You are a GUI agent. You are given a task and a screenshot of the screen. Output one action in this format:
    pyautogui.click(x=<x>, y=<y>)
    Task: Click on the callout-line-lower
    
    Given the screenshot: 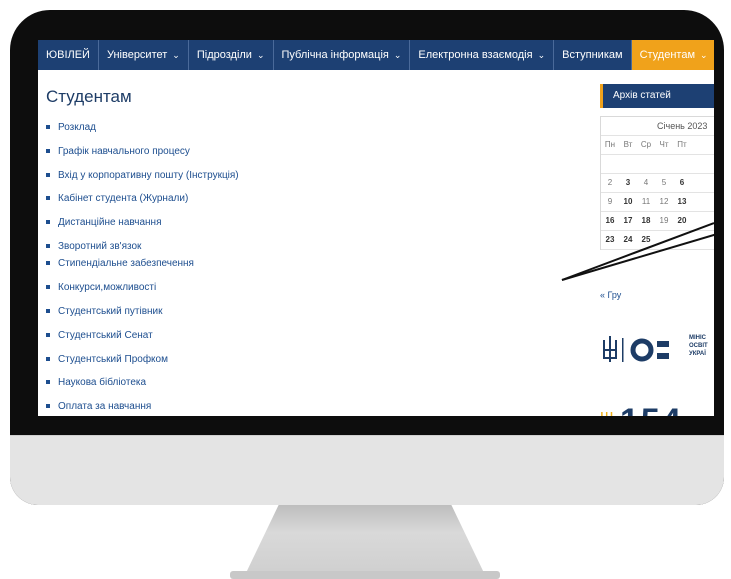 What is the action you would take?
    pyautogui.click(x=637, y=257)
    